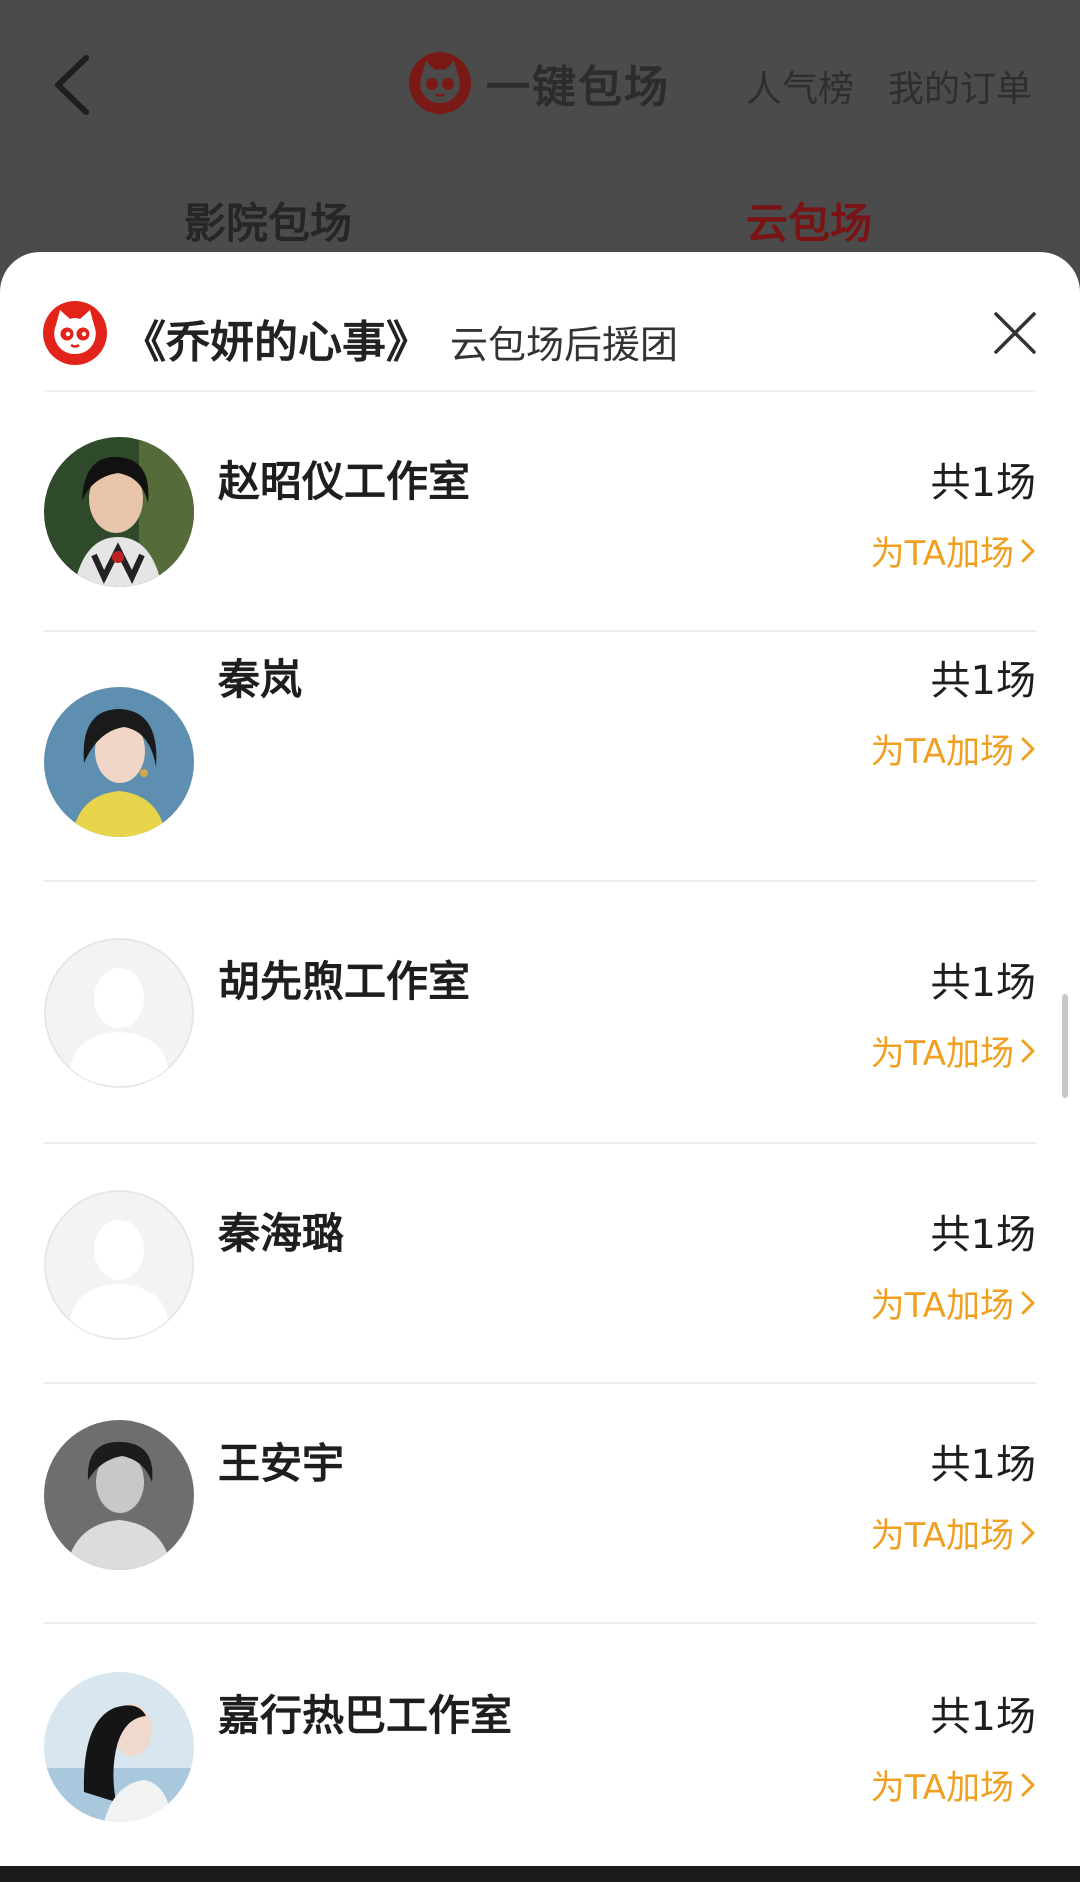 This screenshot has height=1882, width=1080. I want to click on supporter-name: 胡先煦工作室, so click(344, 981).